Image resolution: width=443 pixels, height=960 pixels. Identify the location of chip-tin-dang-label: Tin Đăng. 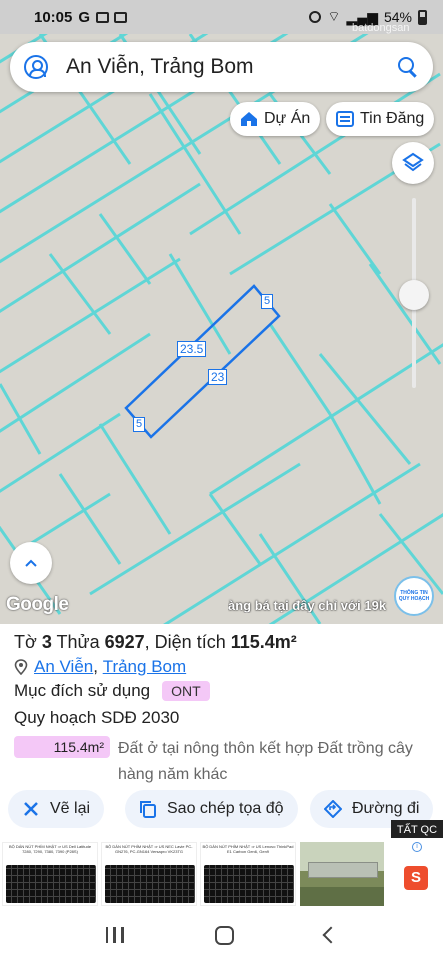
(392, 118).